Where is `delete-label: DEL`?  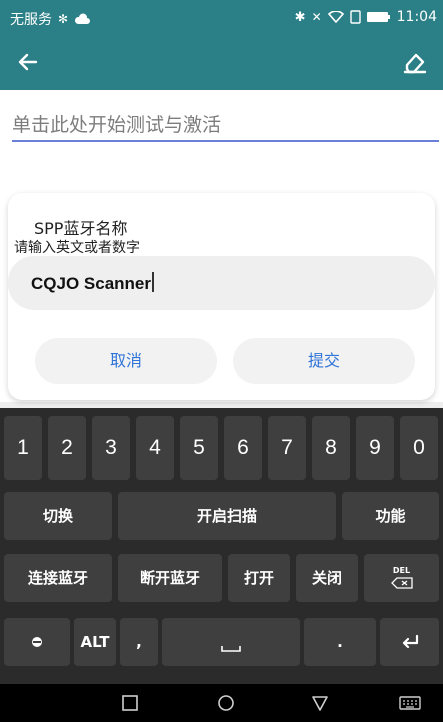
delete-label: DEL is located at coordinates (401, 570).